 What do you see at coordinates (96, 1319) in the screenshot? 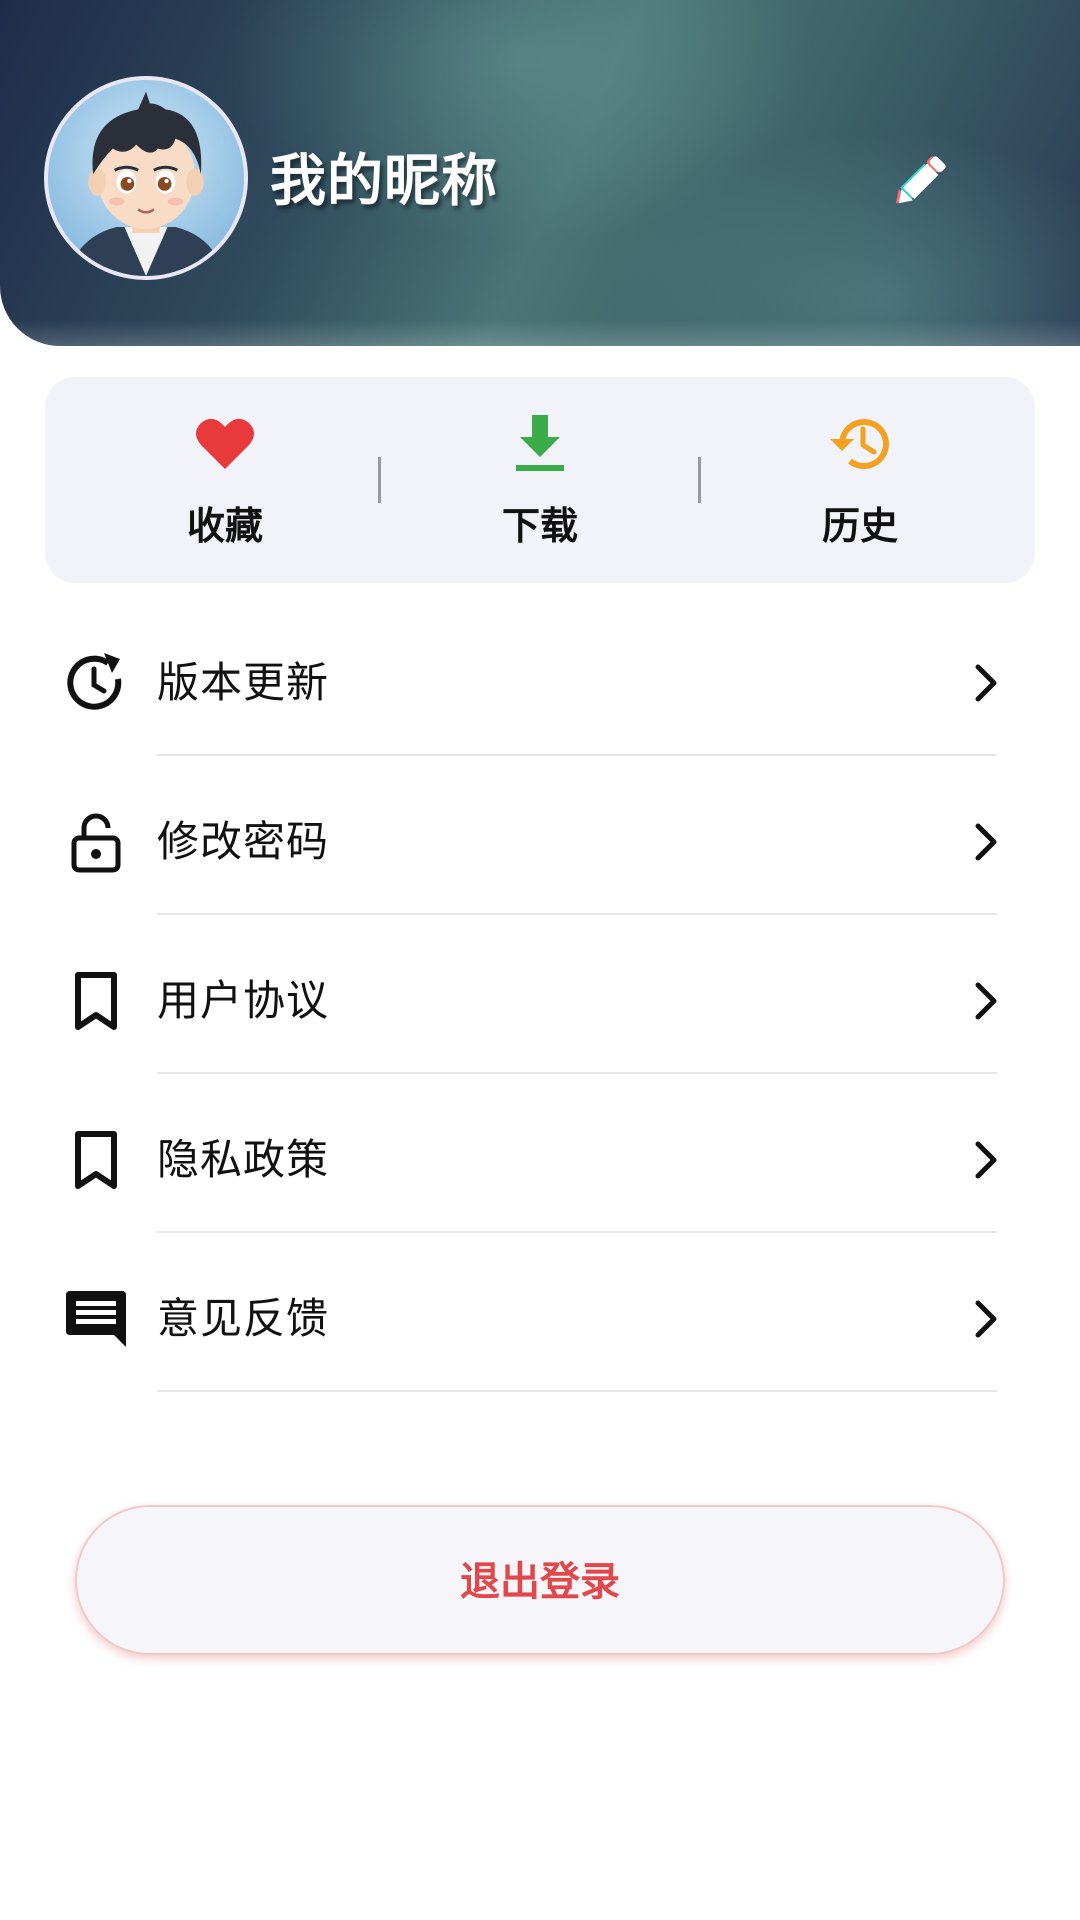
I see `feedback-message-icon` at bounding box center [96, 1319].